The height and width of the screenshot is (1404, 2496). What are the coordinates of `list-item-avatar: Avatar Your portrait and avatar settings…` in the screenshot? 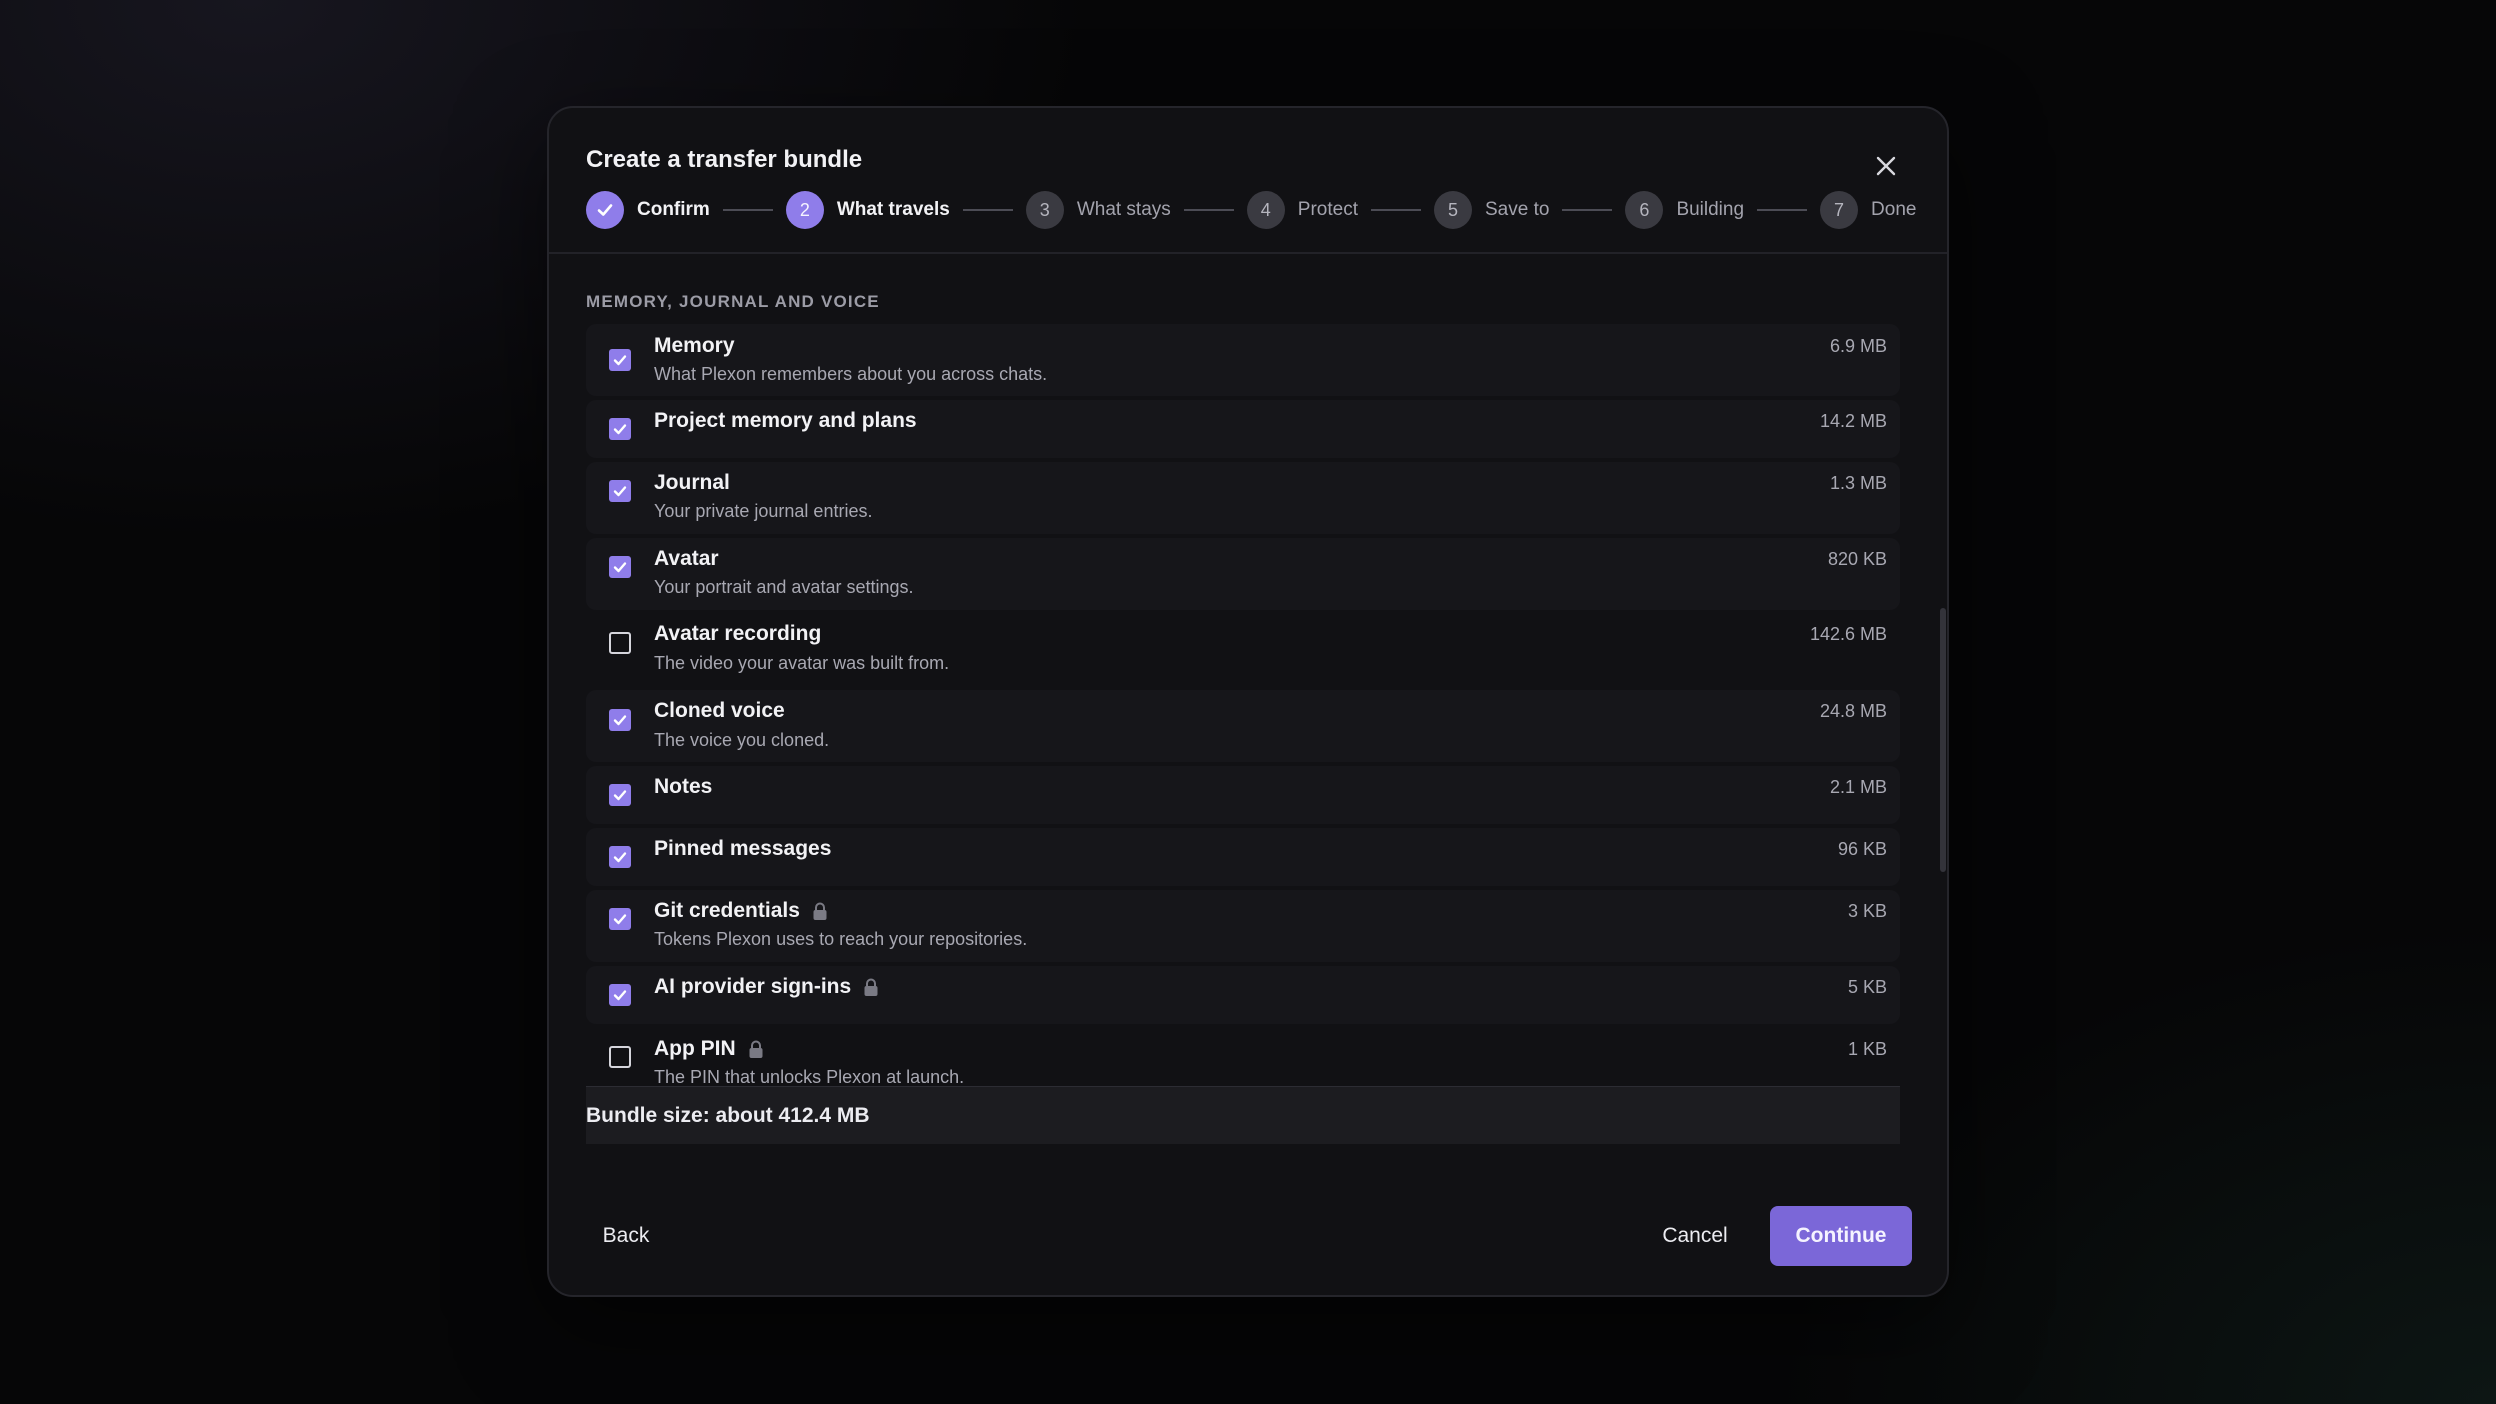 It's located at (1243, 574).